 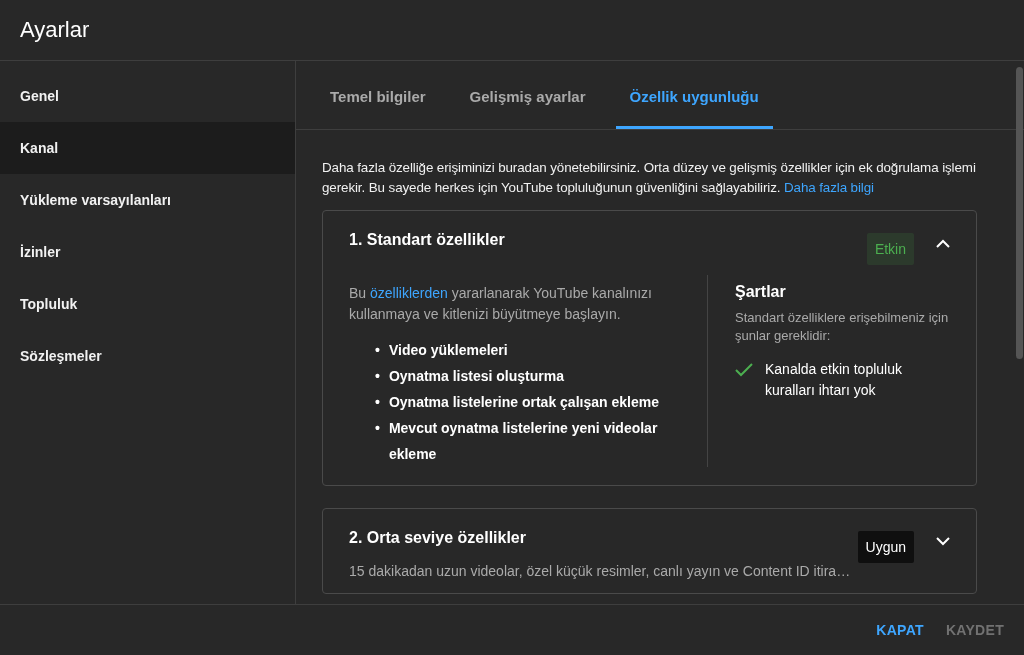 What do you see at coordinates (147, 200) in the screenshot?
I see `sidebar-item: Yükleme varsayılanları` at bounding box center [147, 200].